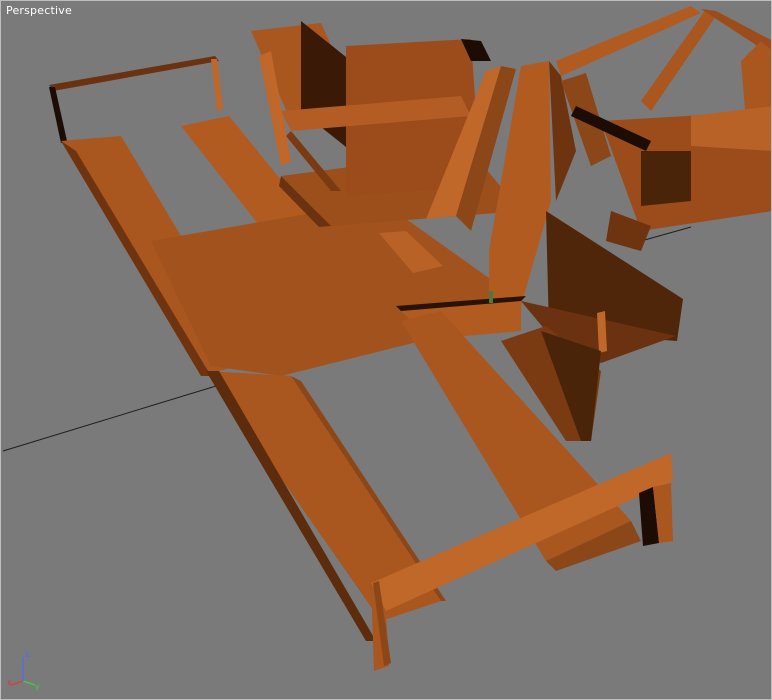 This screenshot has height=700, width=772. What do you see at coordinates (27, 654) in the screenshot?
I see `z-axis-label: z` at bounding box center [27, 654].